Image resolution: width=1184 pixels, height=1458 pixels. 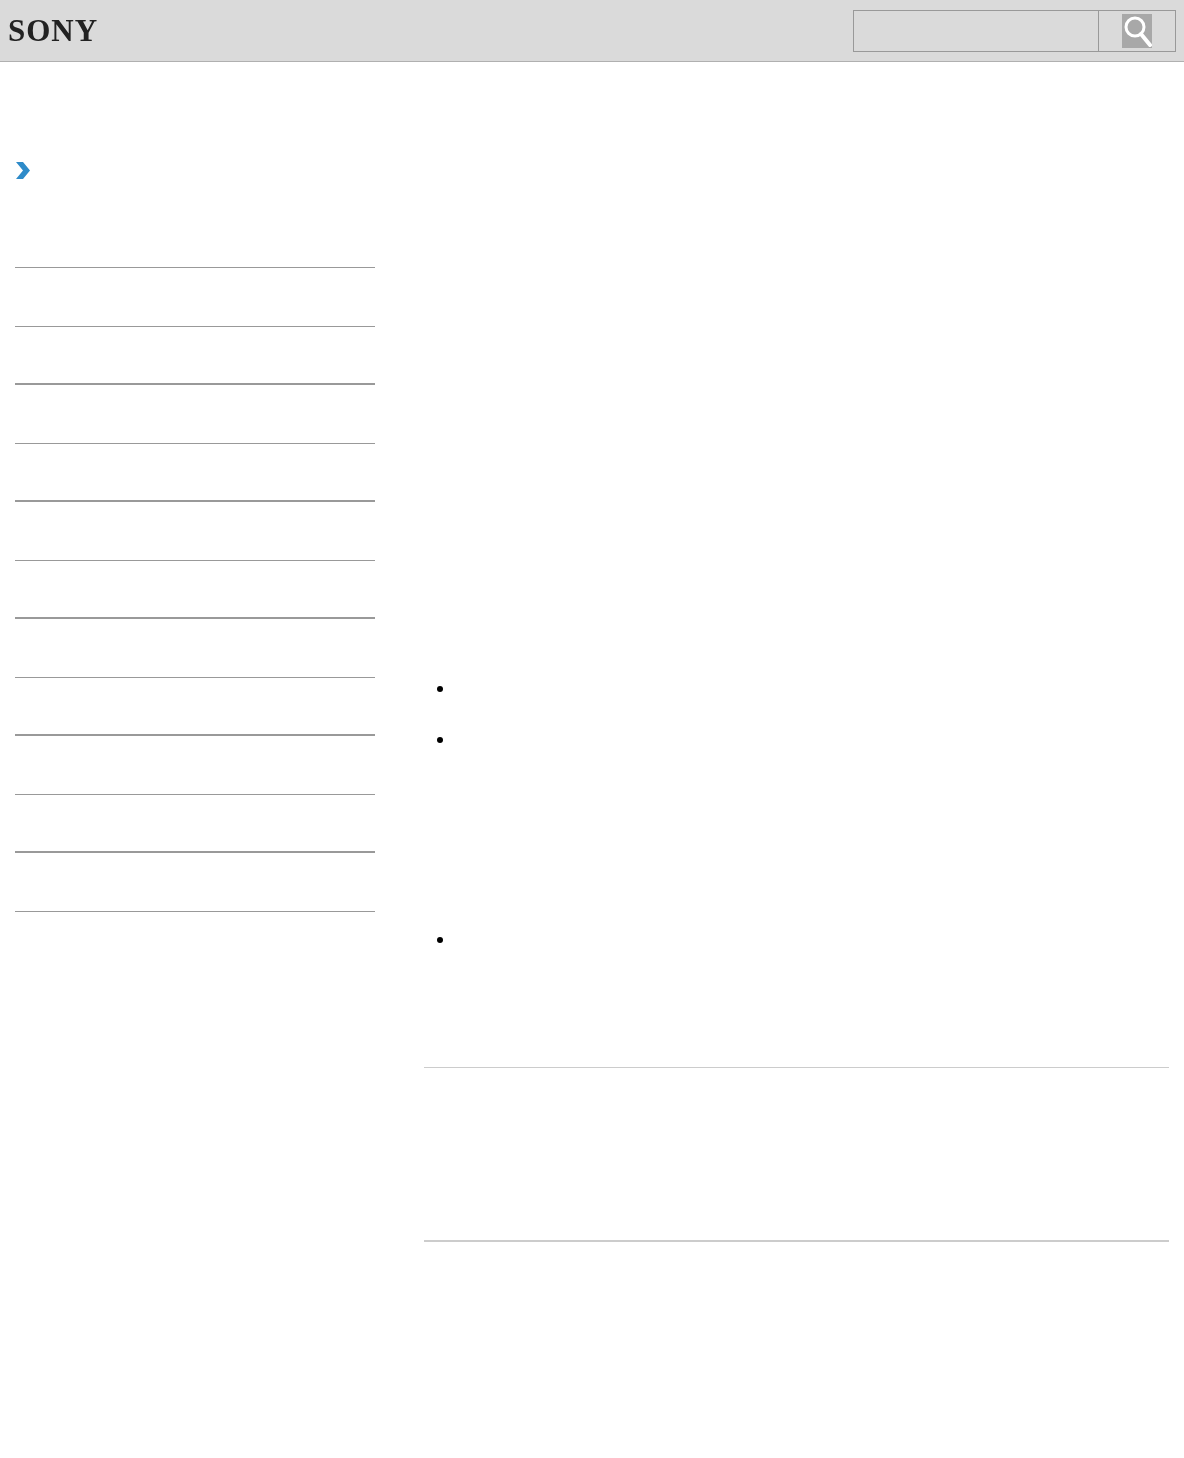 What do you see at coordinates (22, 170) in the screenshot?
I see `chevron-icon` at bounding box center [22, 170].